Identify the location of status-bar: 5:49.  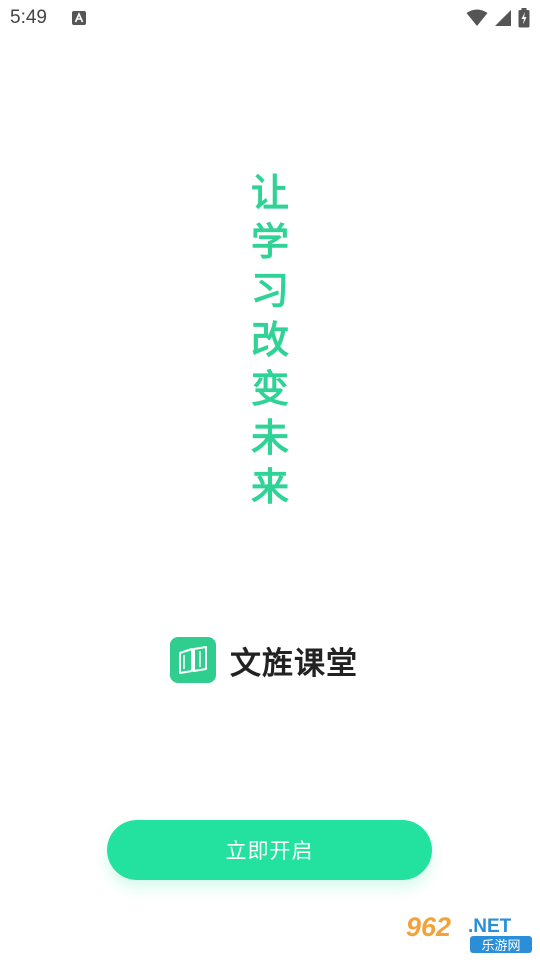
(270, 18).